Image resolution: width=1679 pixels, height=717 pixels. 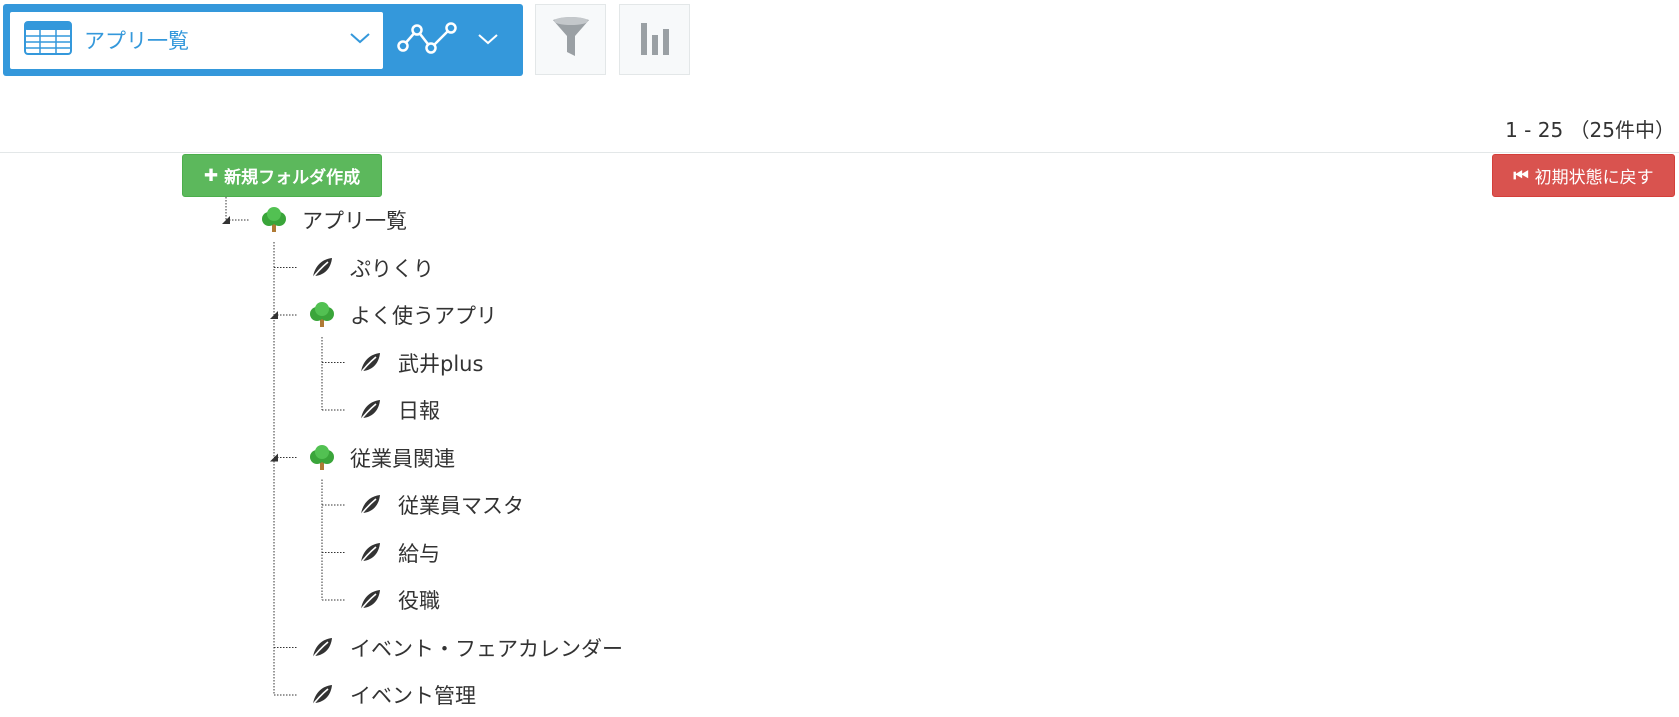 I want to click on graph-view-button, so click(x=452, y=40).